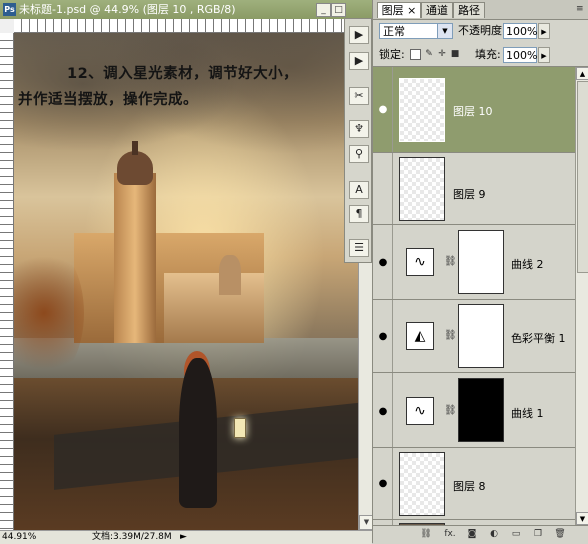  Describe the element at coordinates (426, 534) in the screenshot. I see `link-layers-icon: ⛓` at that location.